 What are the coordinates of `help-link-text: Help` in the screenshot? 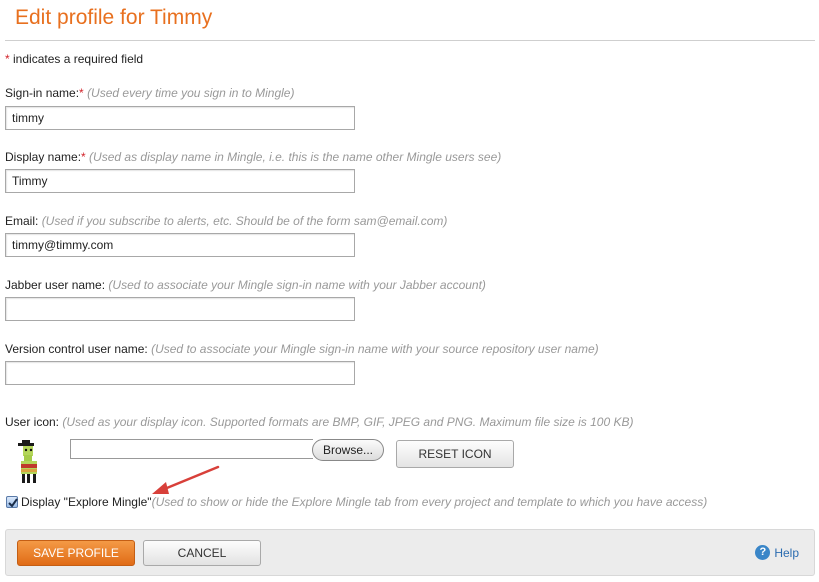 It's located at (786, 552).